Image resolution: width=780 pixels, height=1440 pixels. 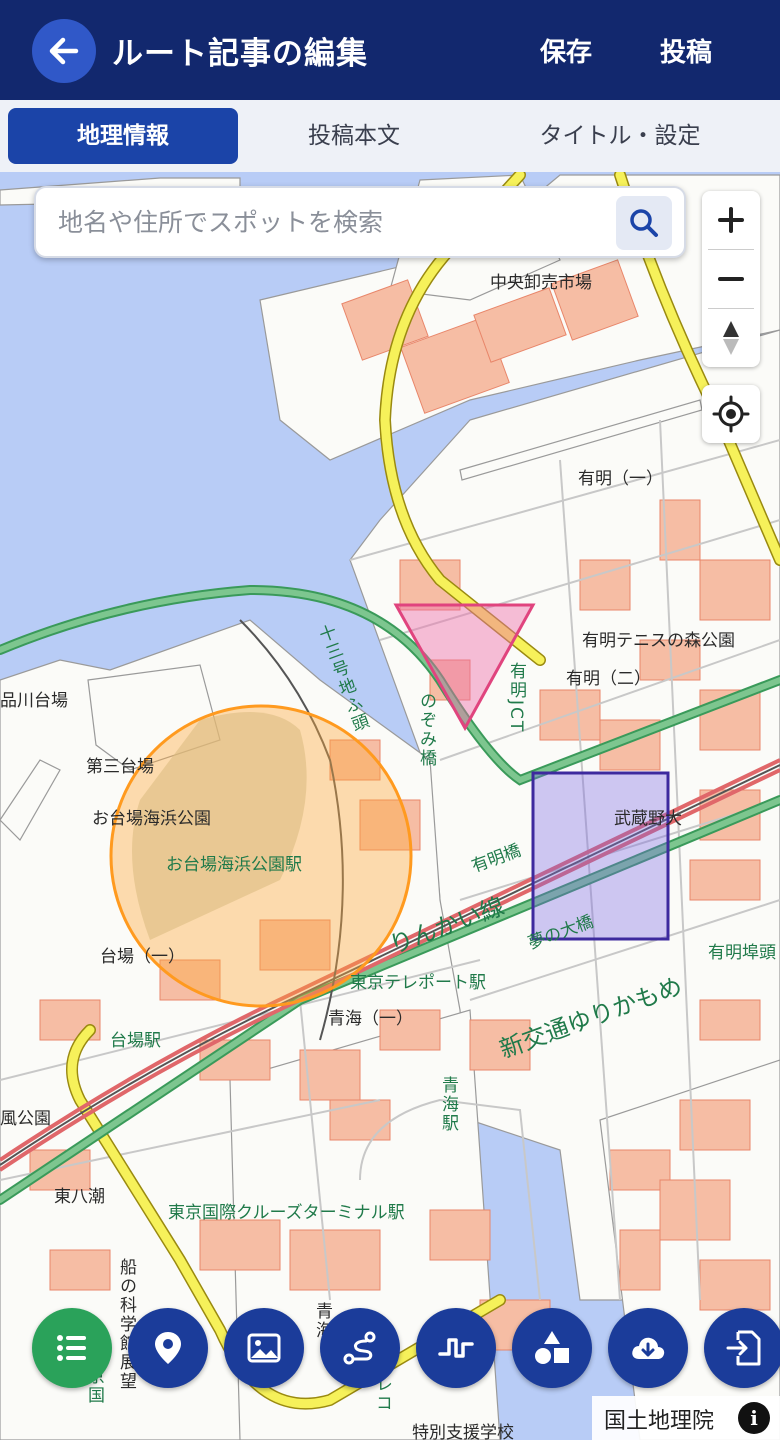 I want to click on map-label: 青海（一）, so click(x=370, y=1019).